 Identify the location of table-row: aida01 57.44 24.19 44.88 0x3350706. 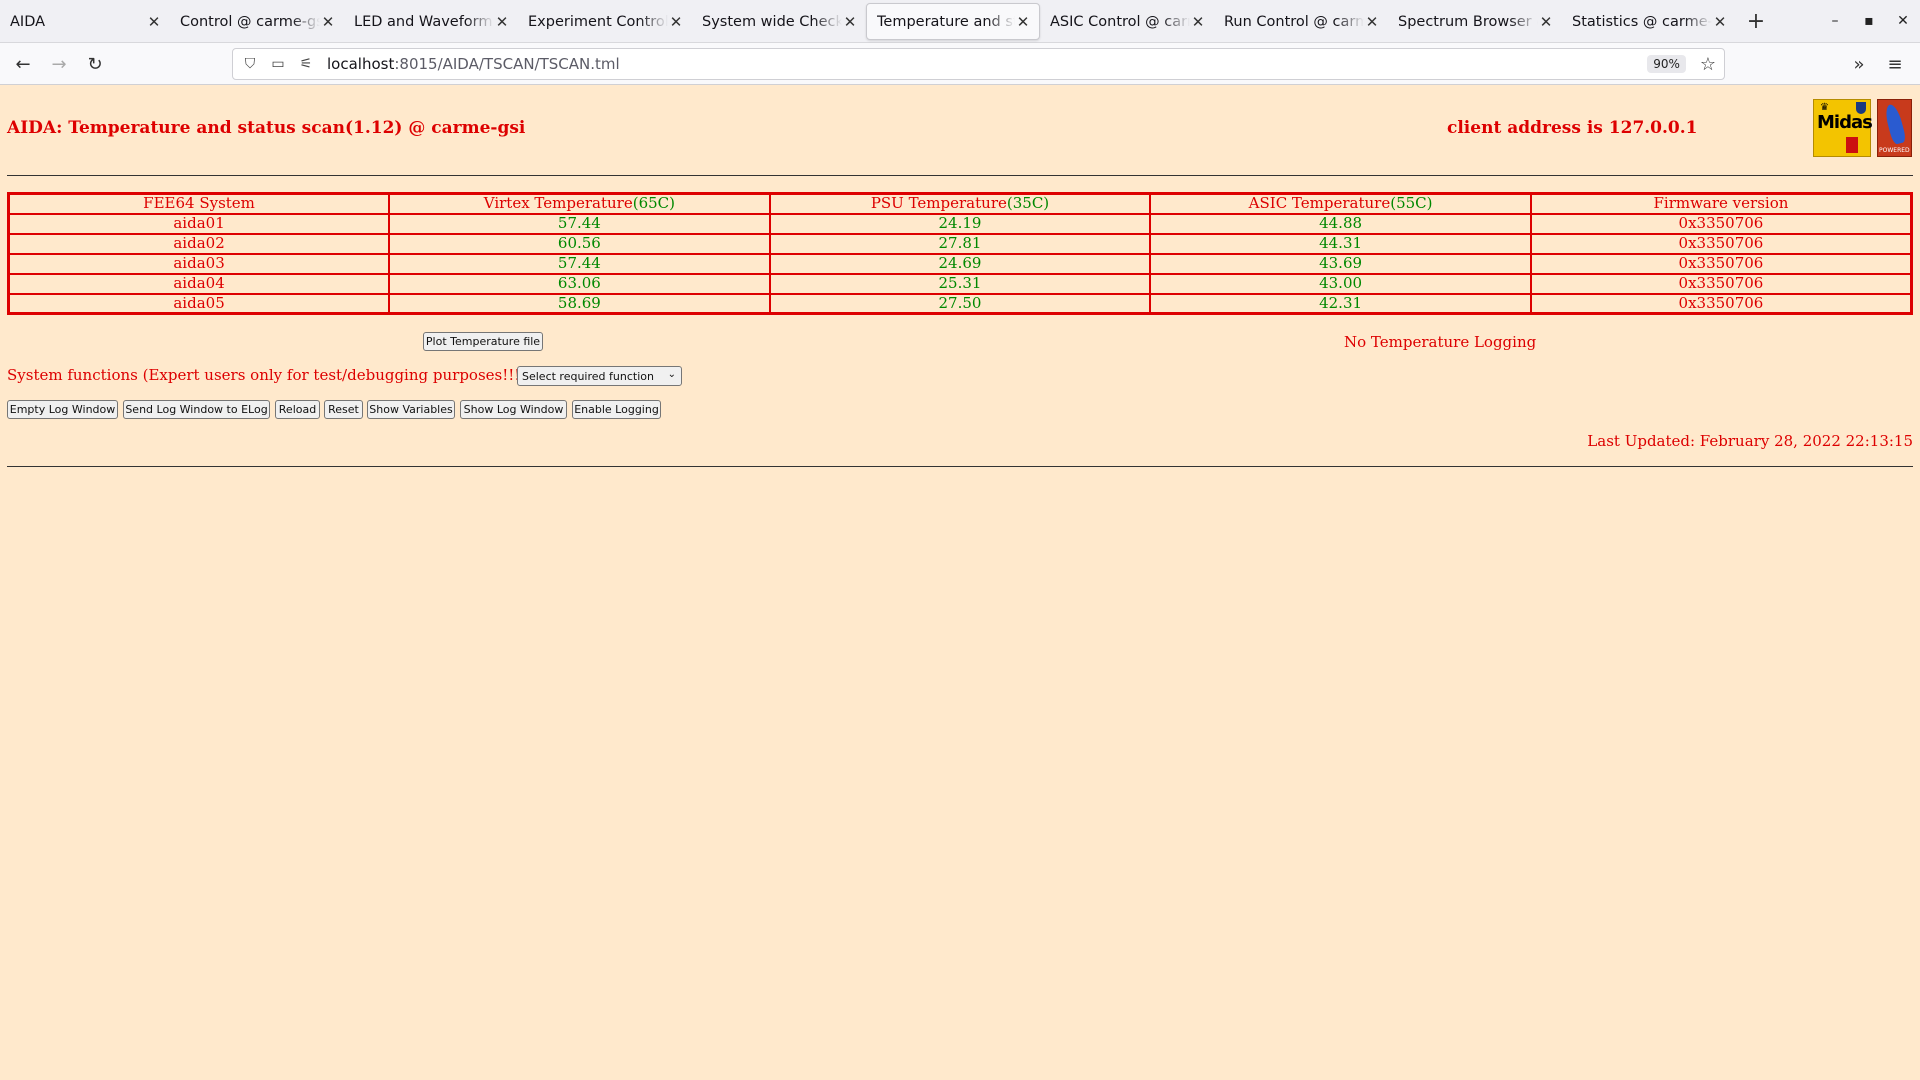
(960, 223).